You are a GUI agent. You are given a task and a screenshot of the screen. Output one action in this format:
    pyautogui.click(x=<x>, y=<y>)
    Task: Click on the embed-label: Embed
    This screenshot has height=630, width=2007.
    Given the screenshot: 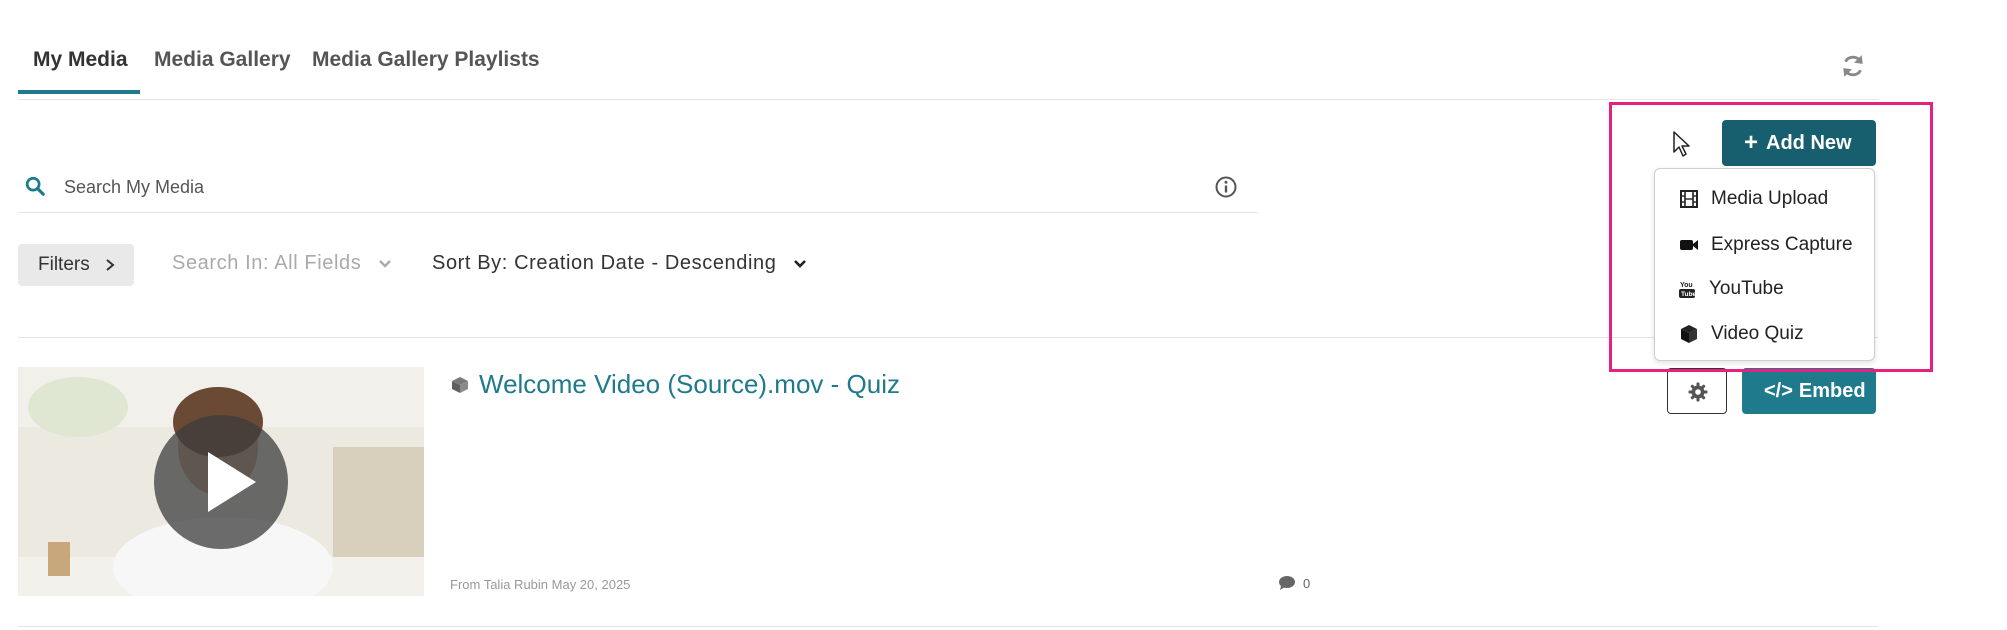 What is the action you would take?
    pyautogui.click(x=1832, y=391)
    